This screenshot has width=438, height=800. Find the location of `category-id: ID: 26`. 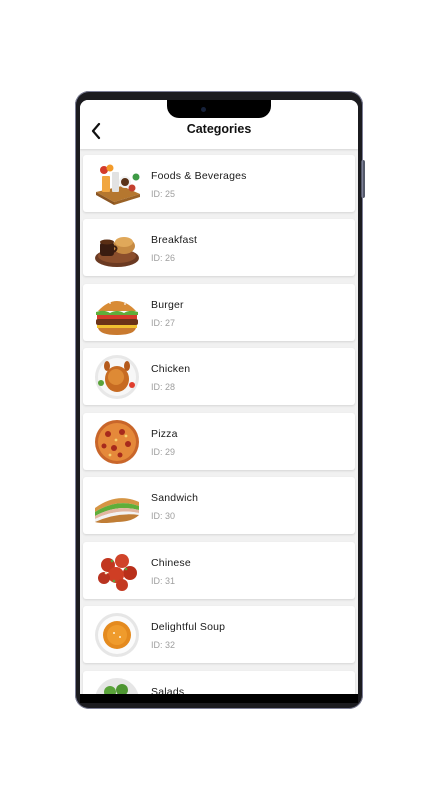

category-id: ID: 26 is located at coordinates (163, 258).